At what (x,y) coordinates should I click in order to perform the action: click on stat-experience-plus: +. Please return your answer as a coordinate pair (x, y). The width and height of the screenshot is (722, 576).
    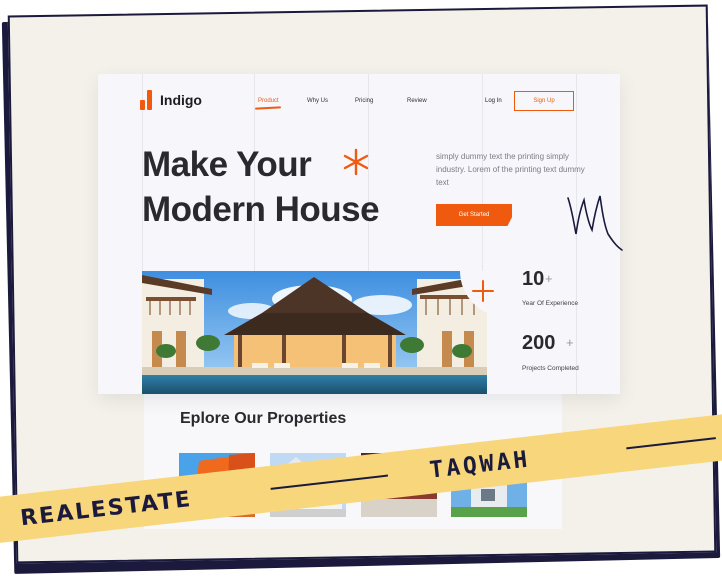
    Looking at the image, I should click on (549, 278).